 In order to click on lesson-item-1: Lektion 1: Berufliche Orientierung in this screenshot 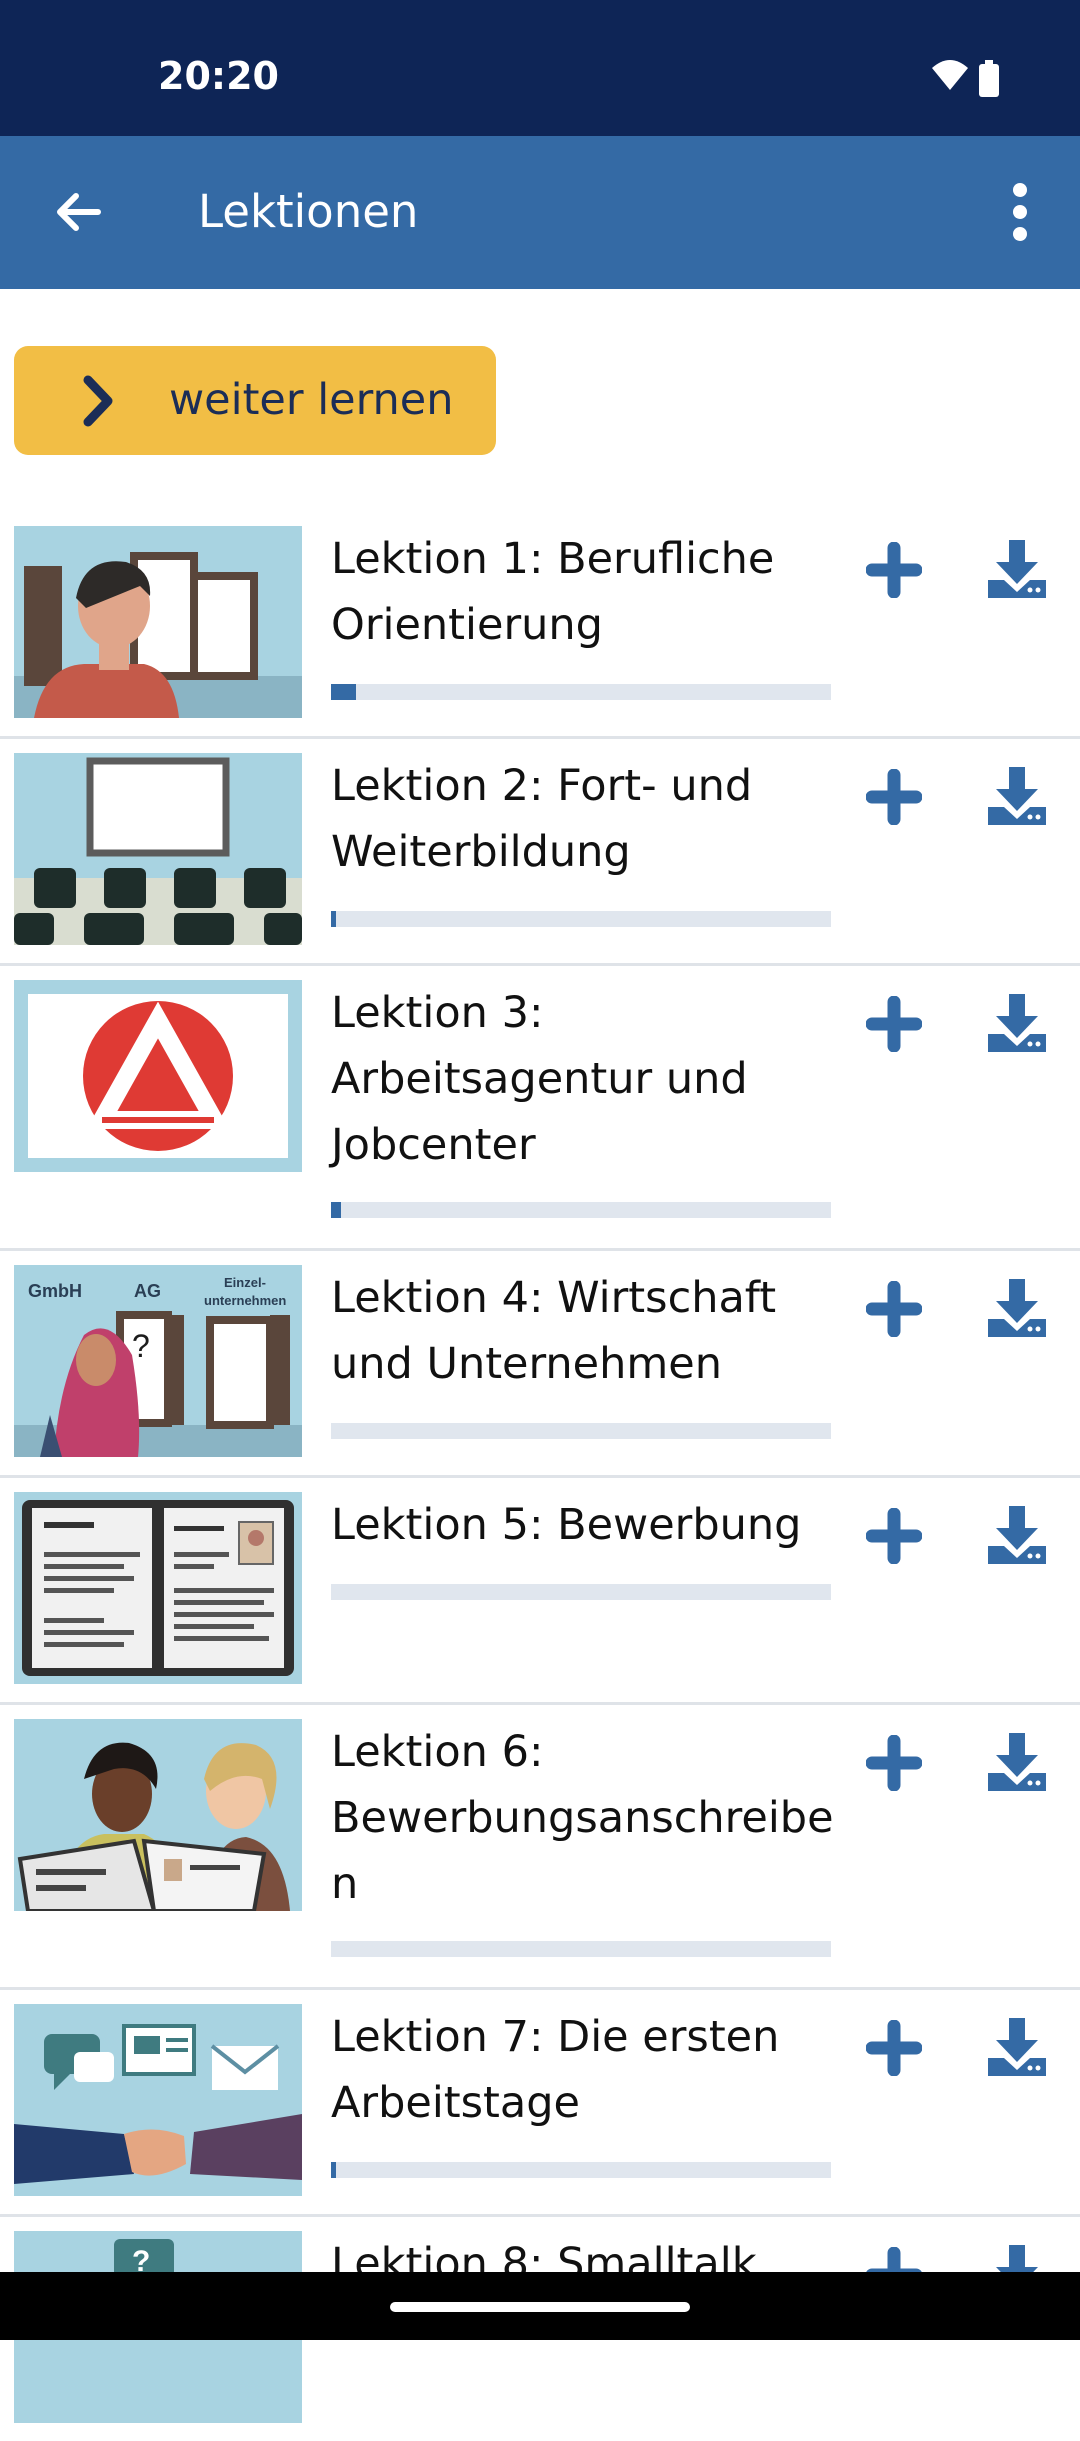, I will do `click(540, 632)`.